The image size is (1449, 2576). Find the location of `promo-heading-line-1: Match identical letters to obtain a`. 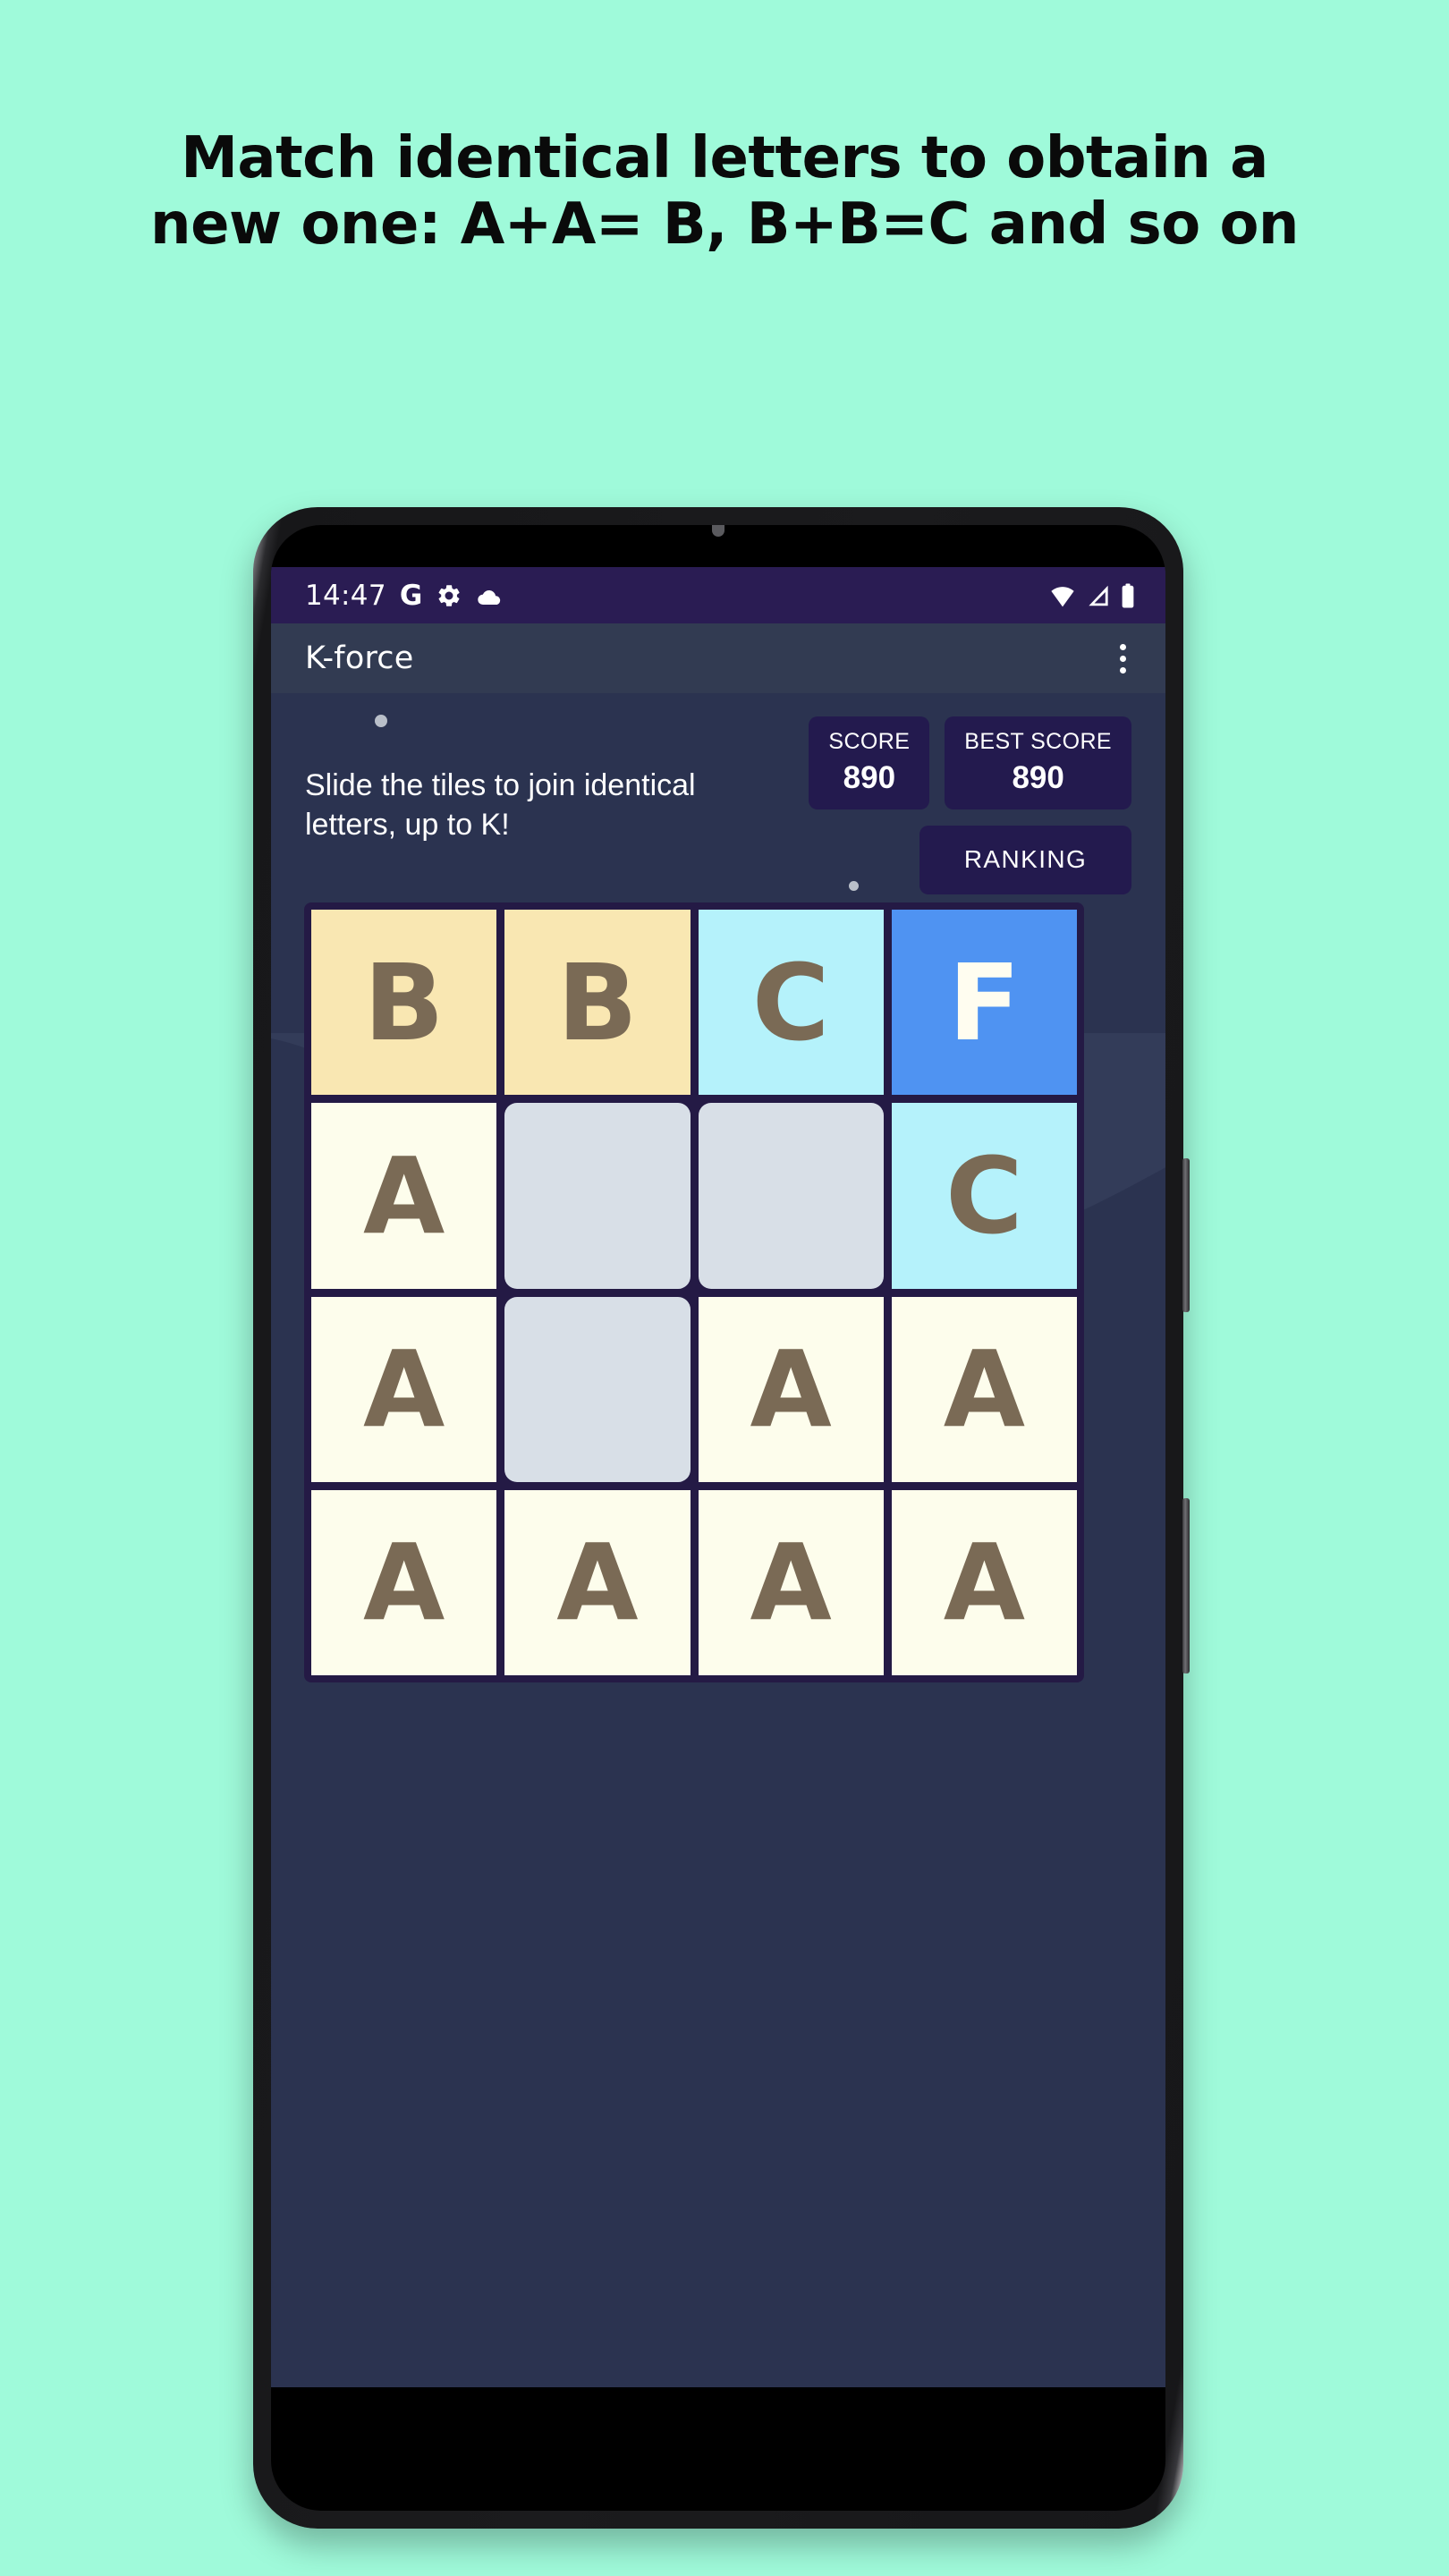

promo-heading-line-1: Match identical letters to obtain a is located at coordinates (724, 158).